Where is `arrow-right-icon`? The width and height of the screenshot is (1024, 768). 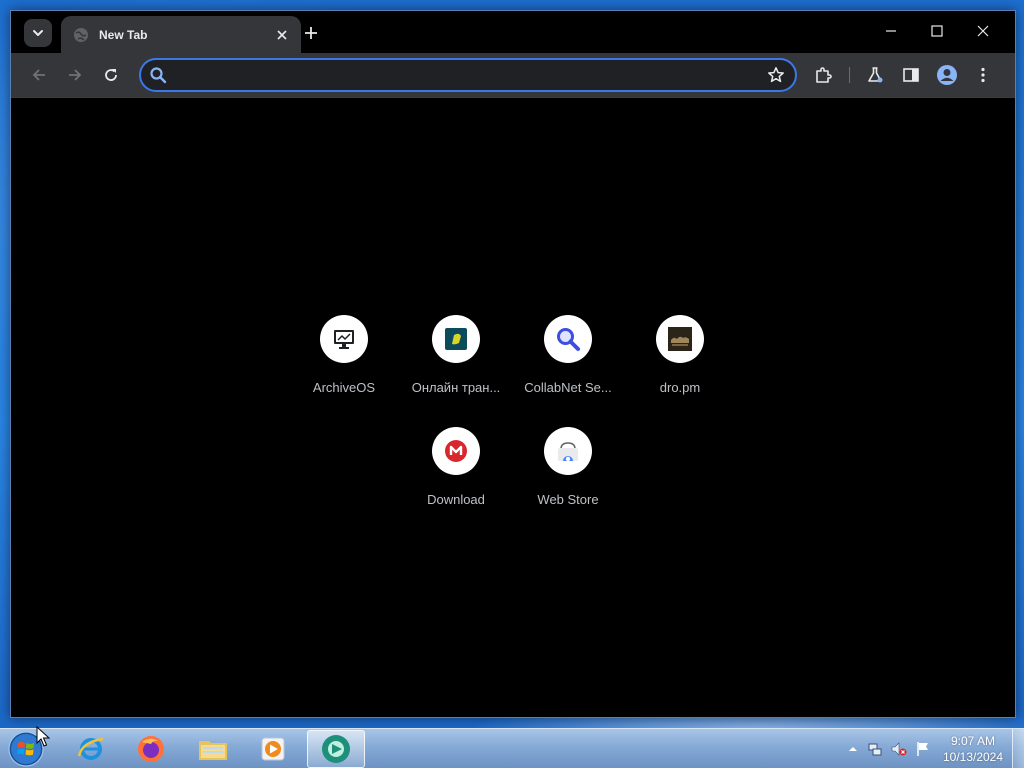 arrow-right-icon is located at coordinates (75, 75).